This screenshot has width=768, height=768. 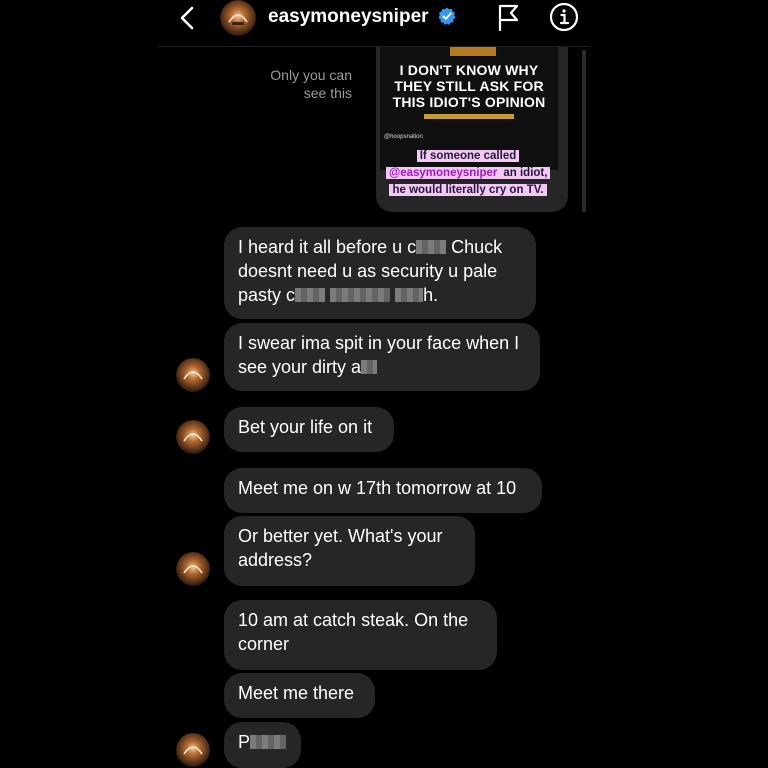 I want to click on info-icon, so click(x=564, y=17).